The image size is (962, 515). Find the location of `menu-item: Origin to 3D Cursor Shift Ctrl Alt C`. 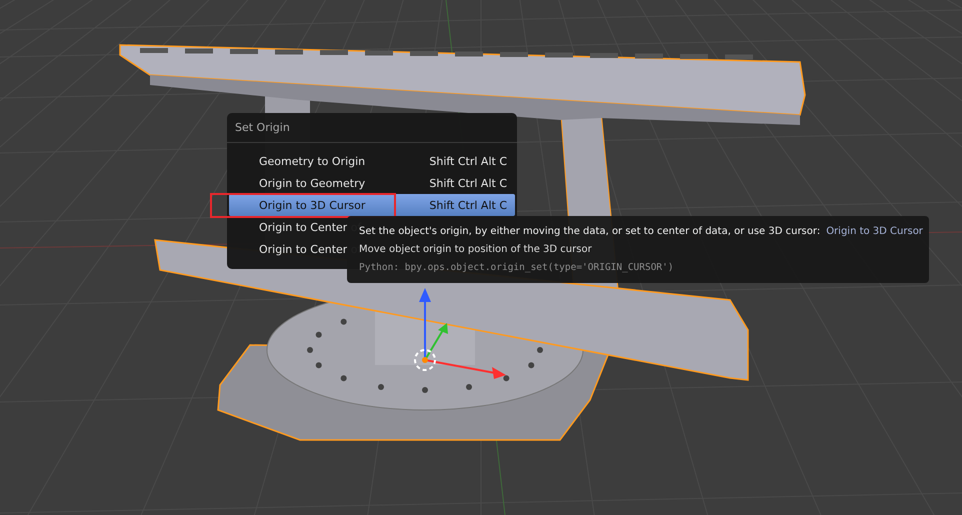

menu-item: Origin to 3D Cursor Shift Ctrl Alt C is located at coordinates (372, 205).